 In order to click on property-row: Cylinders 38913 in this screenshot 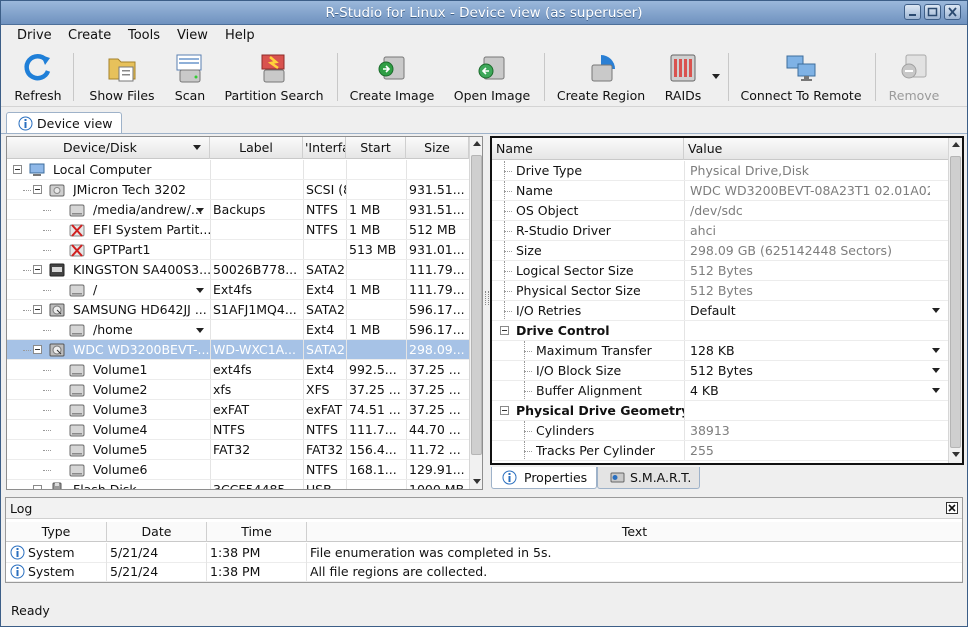, I will do `click(720, 431)`.